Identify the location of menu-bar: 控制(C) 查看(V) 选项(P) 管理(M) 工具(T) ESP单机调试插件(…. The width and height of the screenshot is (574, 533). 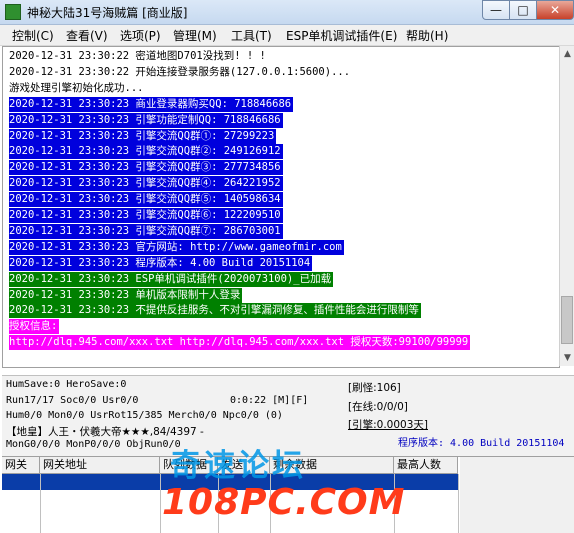
(287, 35).